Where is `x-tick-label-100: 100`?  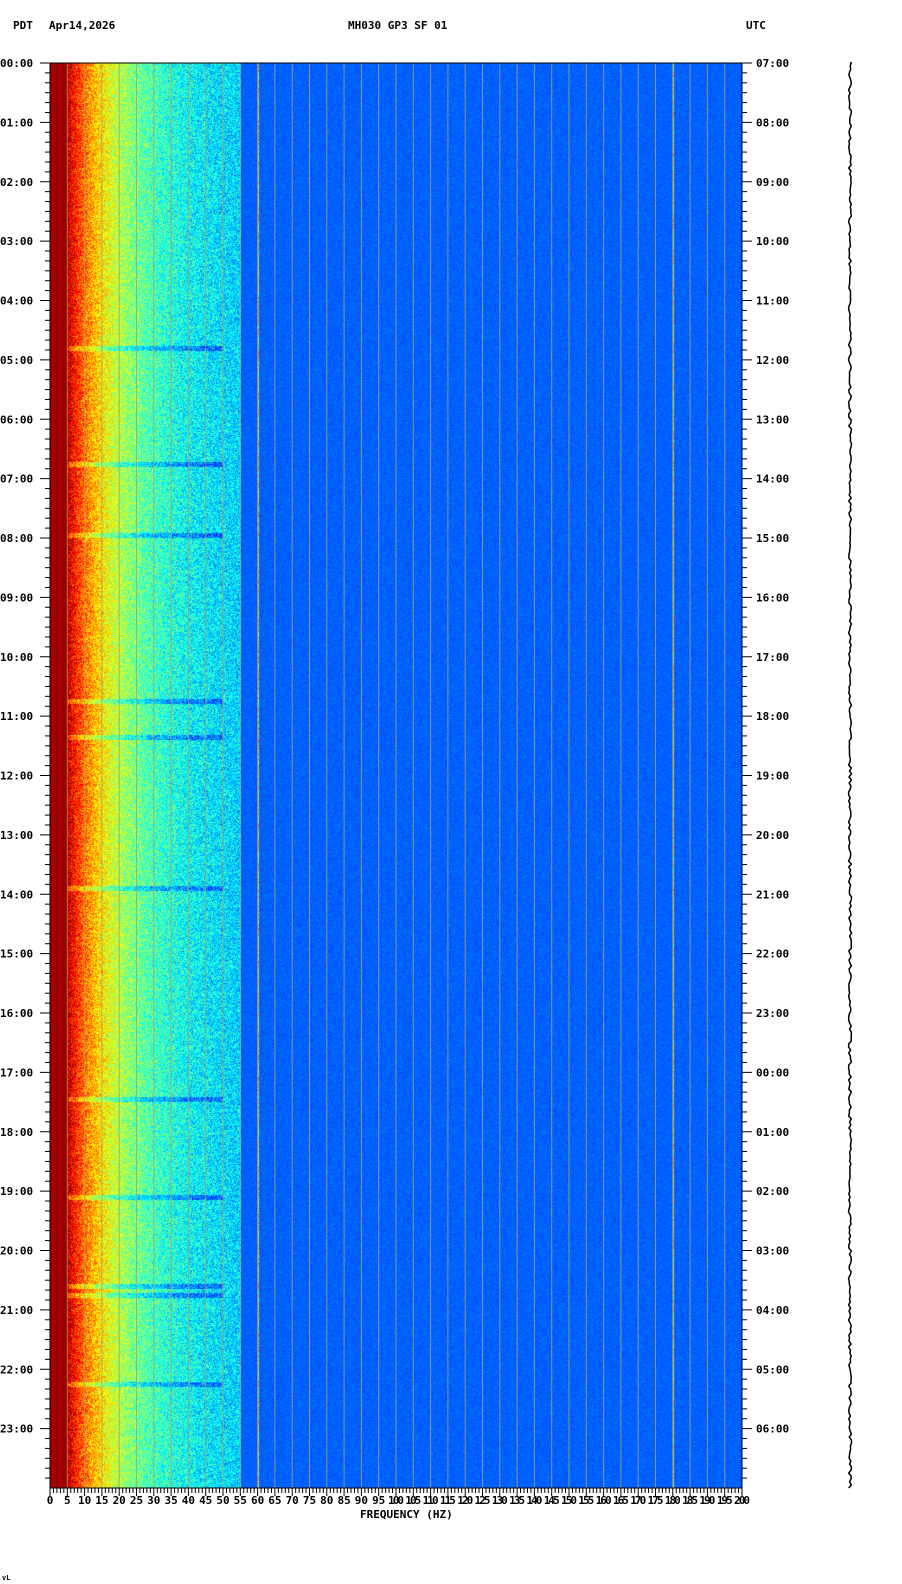 x-tick-label-100: 100 is located at coordinates (396, 1500).